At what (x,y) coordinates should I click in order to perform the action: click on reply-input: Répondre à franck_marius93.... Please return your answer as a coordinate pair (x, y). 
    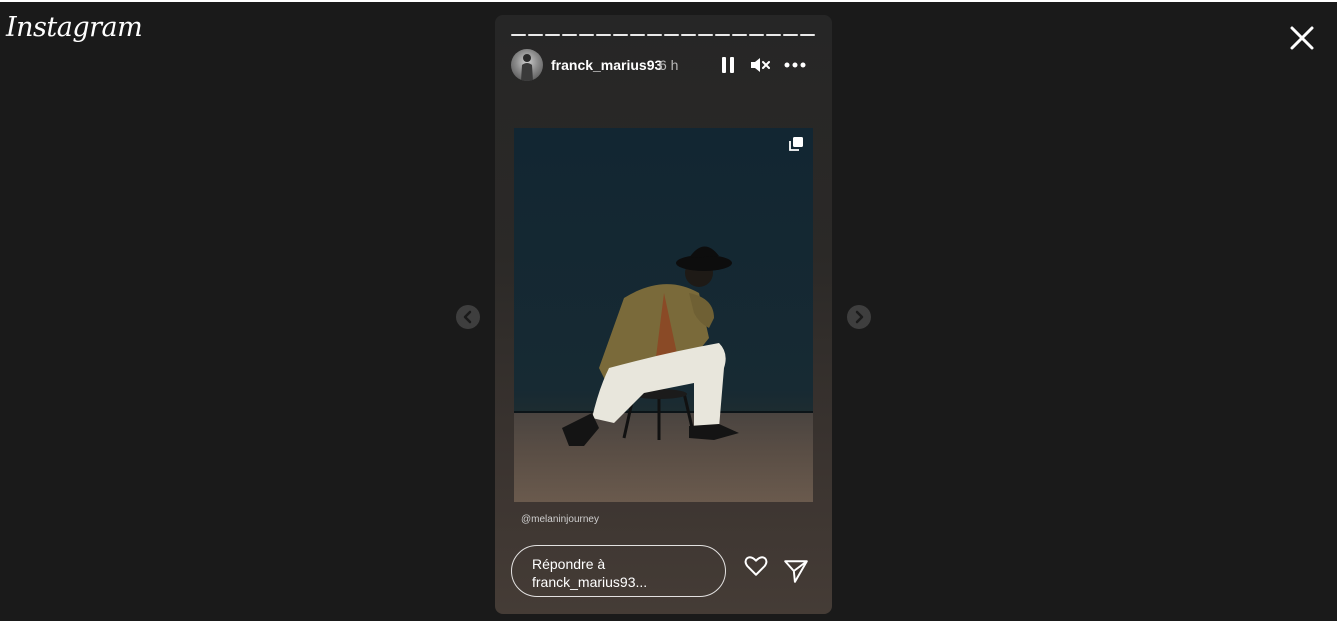
    Looking at the image, I should click on (618, 571).